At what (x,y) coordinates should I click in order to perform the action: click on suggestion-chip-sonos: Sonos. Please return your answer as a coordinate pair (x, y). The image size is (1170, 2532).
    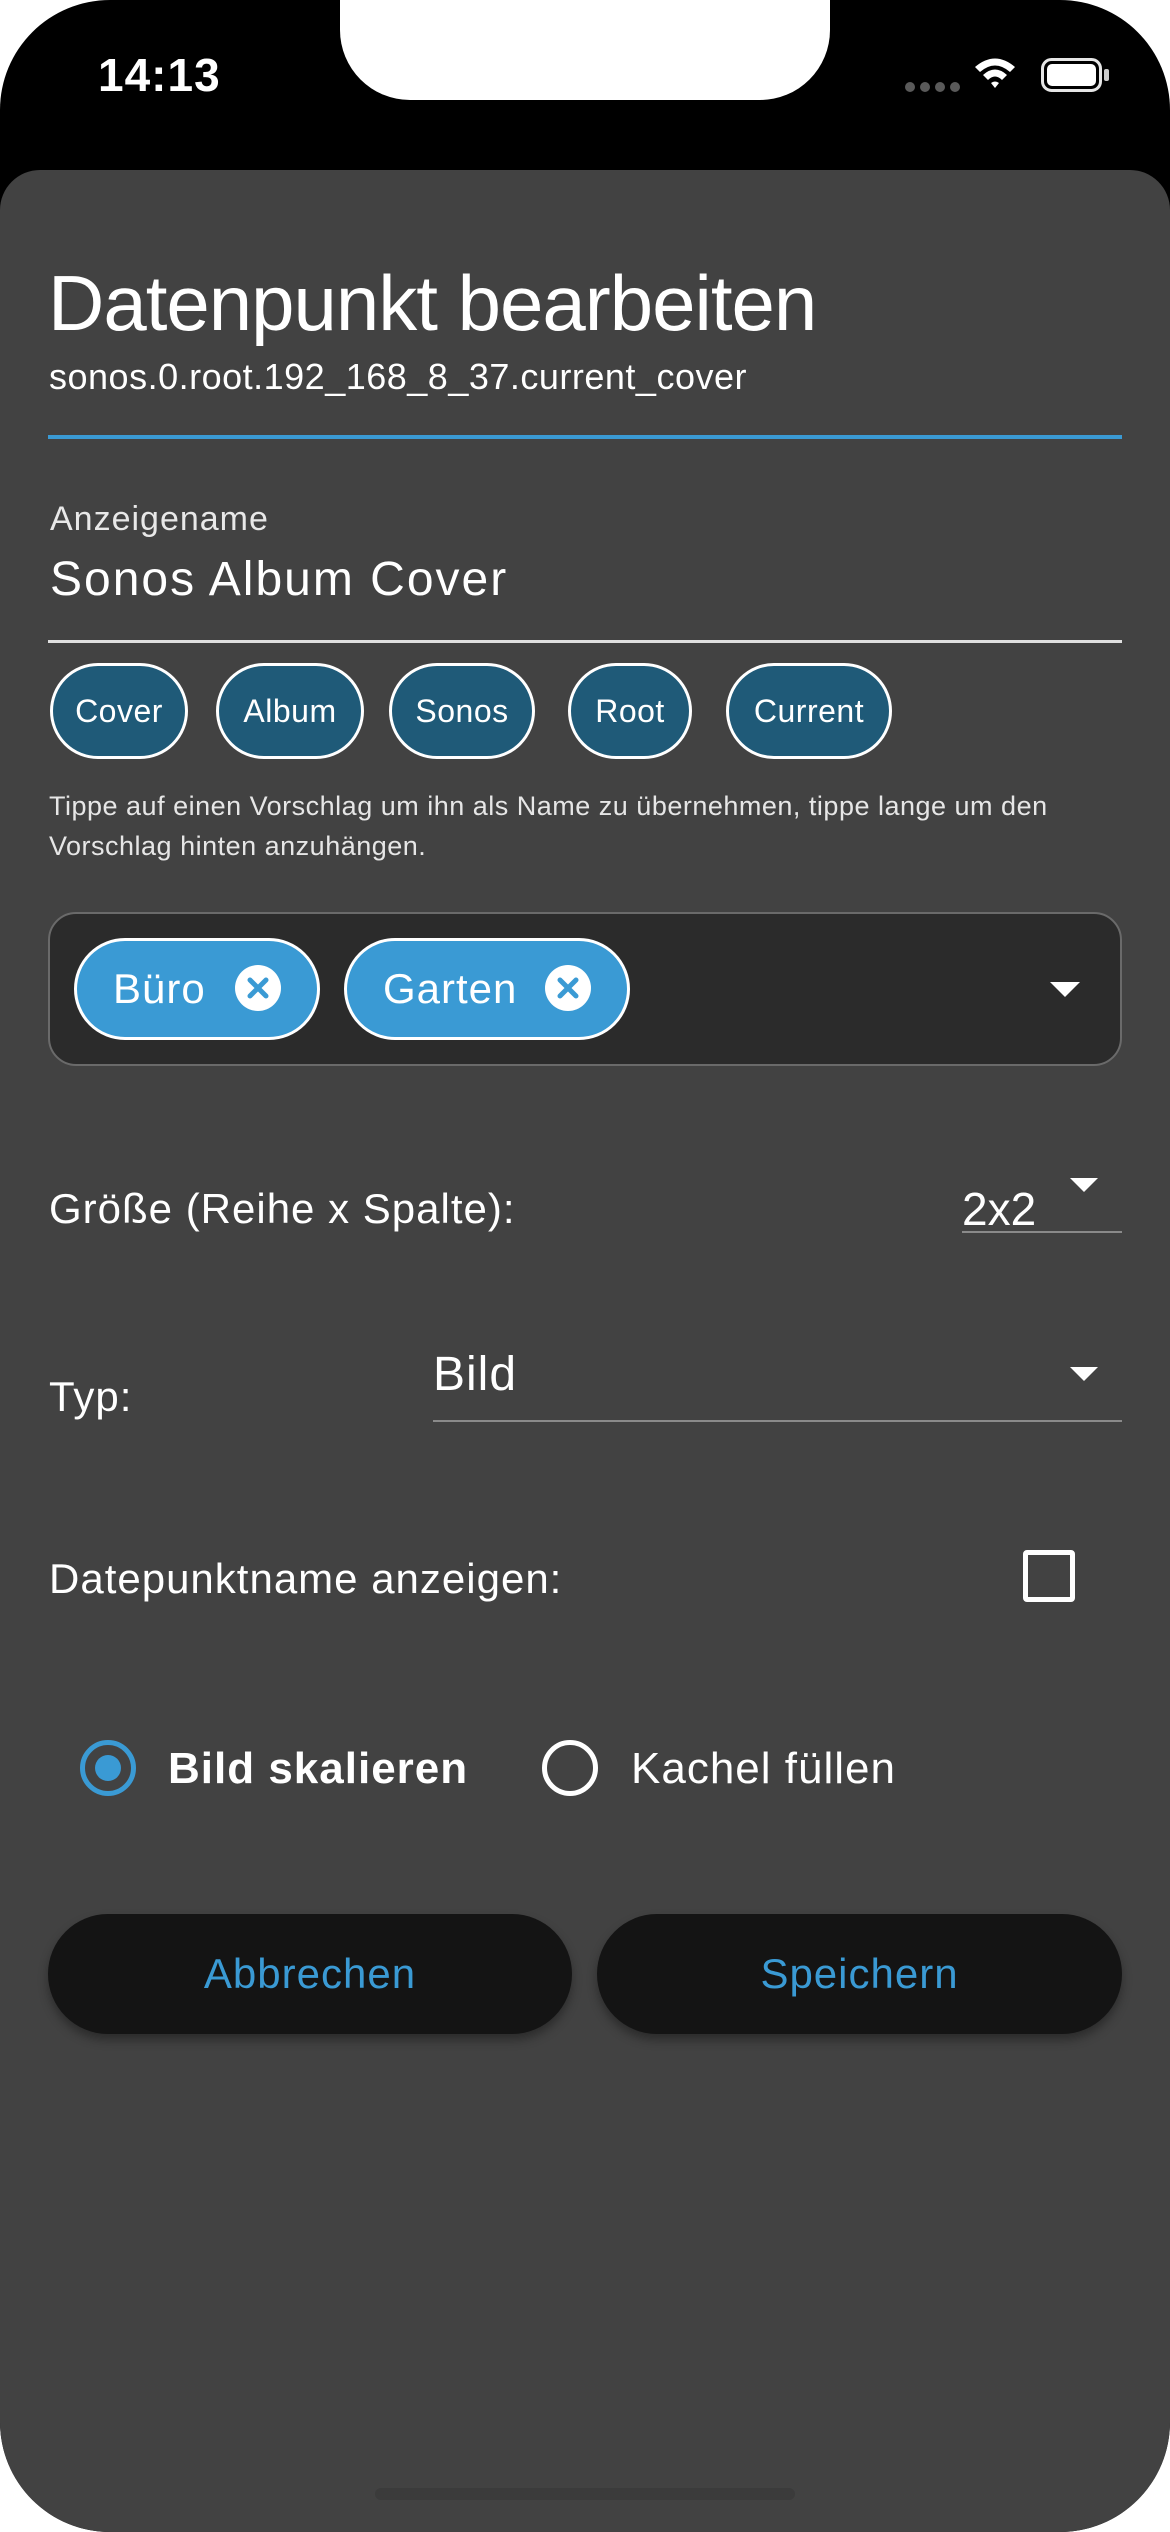
    Looking at the image, I should click on (462, 711).